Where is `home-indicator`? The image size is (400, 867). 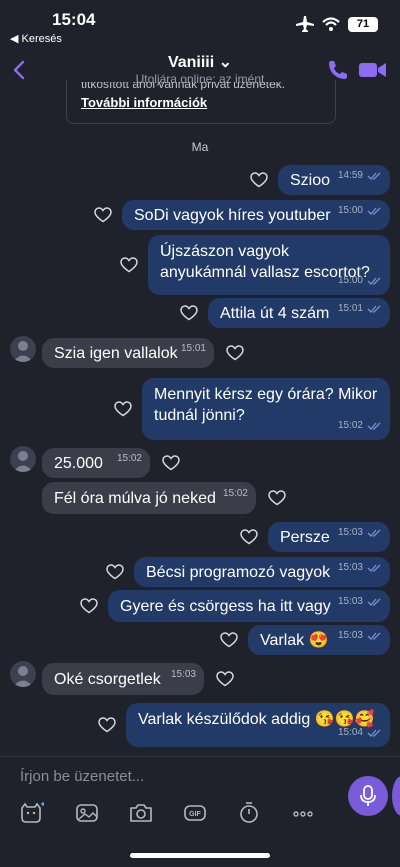
home-indicator is located at coordinates (200, 855).